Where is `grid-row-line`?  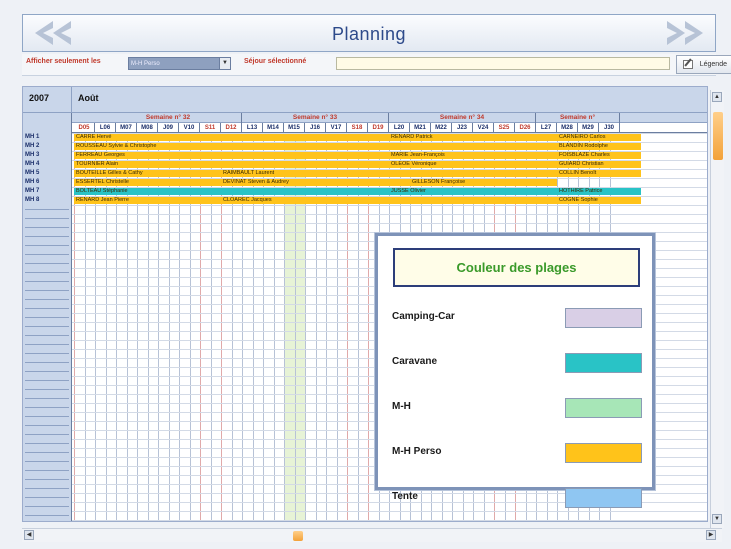
grid-row-line is located at coordinates (389, 214).